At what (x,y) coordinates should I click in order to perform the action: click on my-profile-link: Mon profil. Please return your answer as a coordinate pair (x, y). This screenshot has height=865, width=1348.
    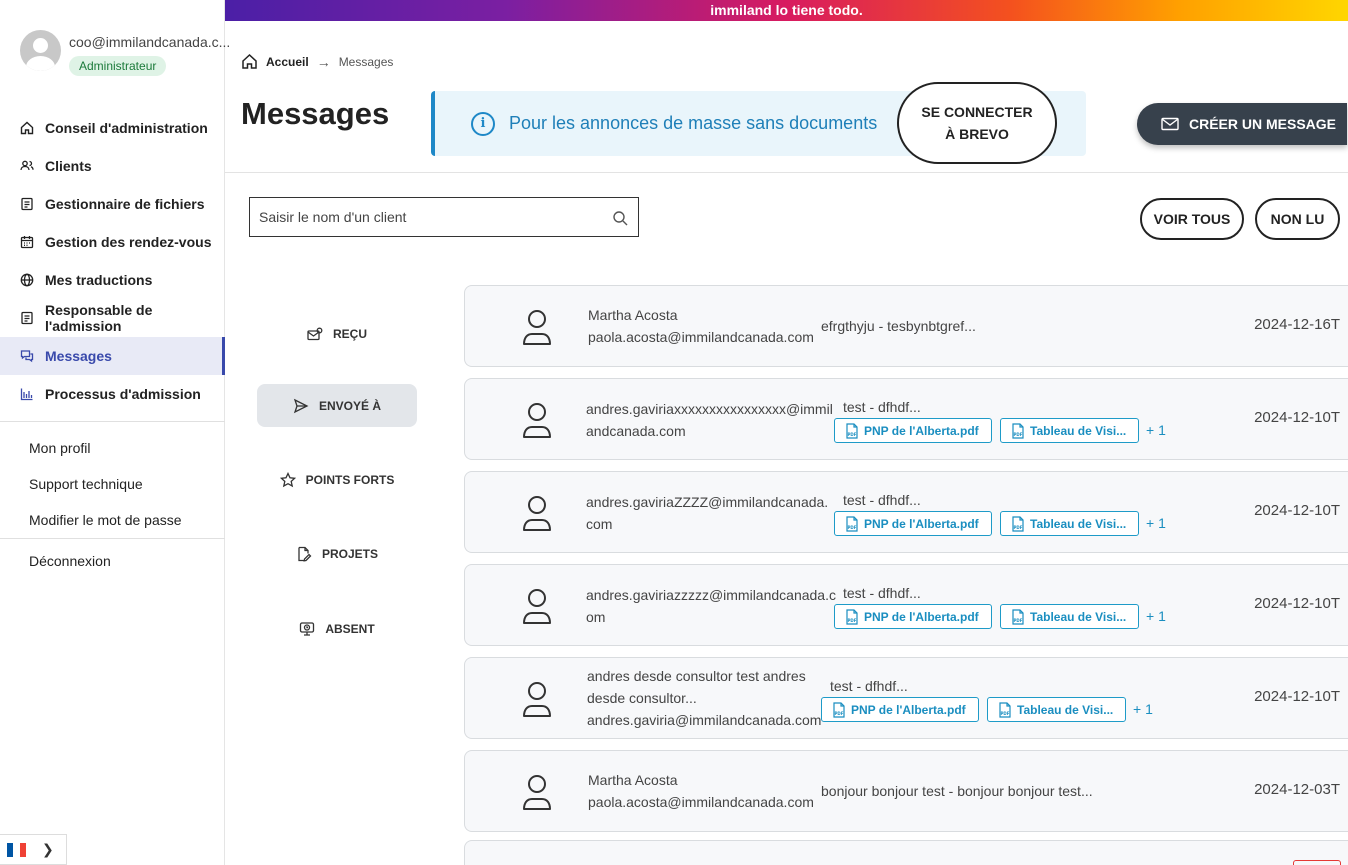
    Looking at the image, I should click on (112, 448).